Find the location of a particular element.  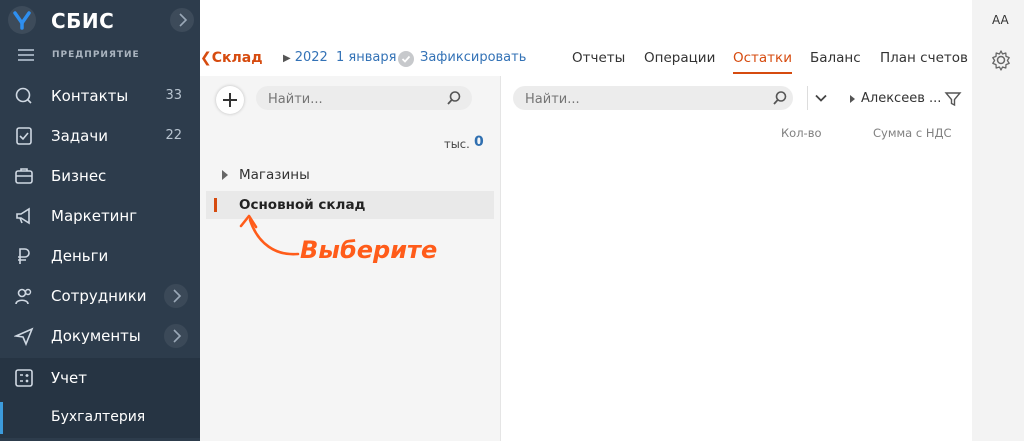

sidebar-item-label: Маркетинг is located at coordinates (94, 216).